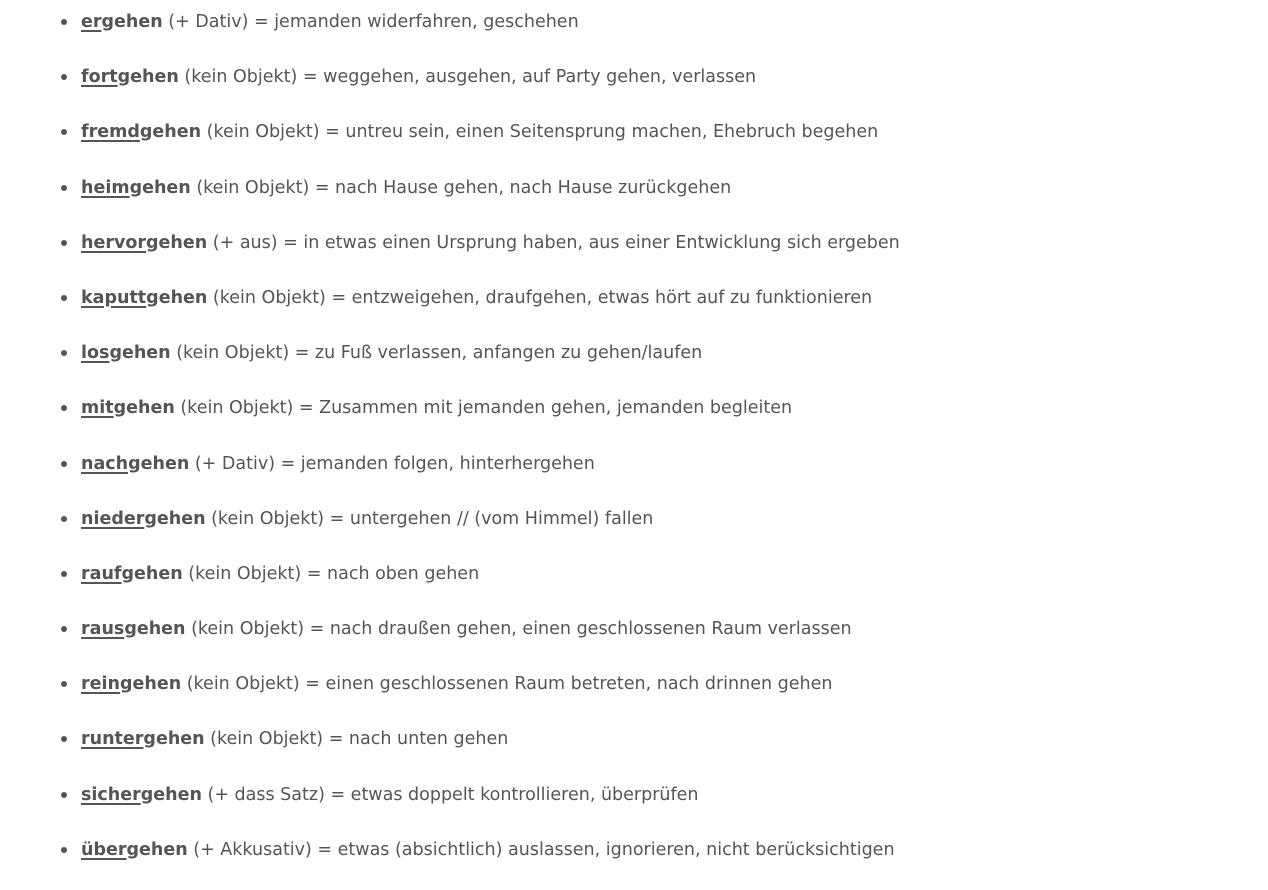 The height and width of the screenshot is (890, 1268). I want to click on verb-prefix: kaputt, so click(114, 297).